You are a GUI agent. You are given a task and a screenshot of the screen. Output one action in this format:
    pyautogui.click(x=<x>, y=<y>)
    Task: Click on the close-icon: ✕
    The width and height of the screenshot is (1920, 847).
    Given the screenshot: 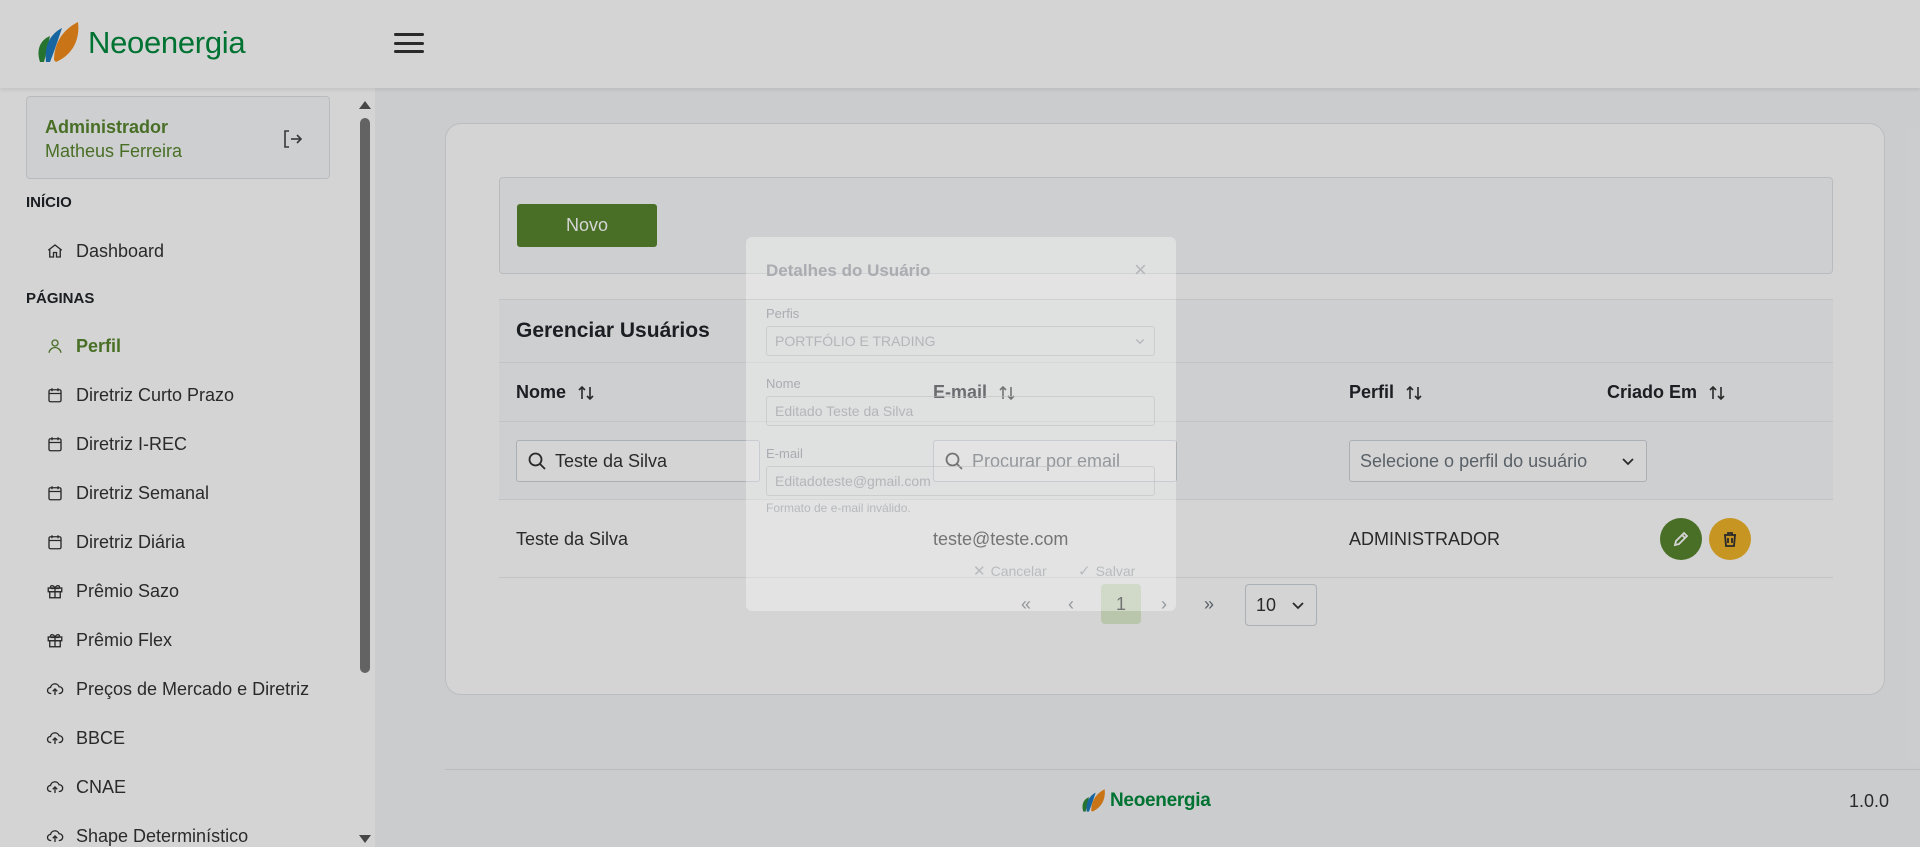 What is the action you would take?
    pyautogui.click(x=979, y=571)
    